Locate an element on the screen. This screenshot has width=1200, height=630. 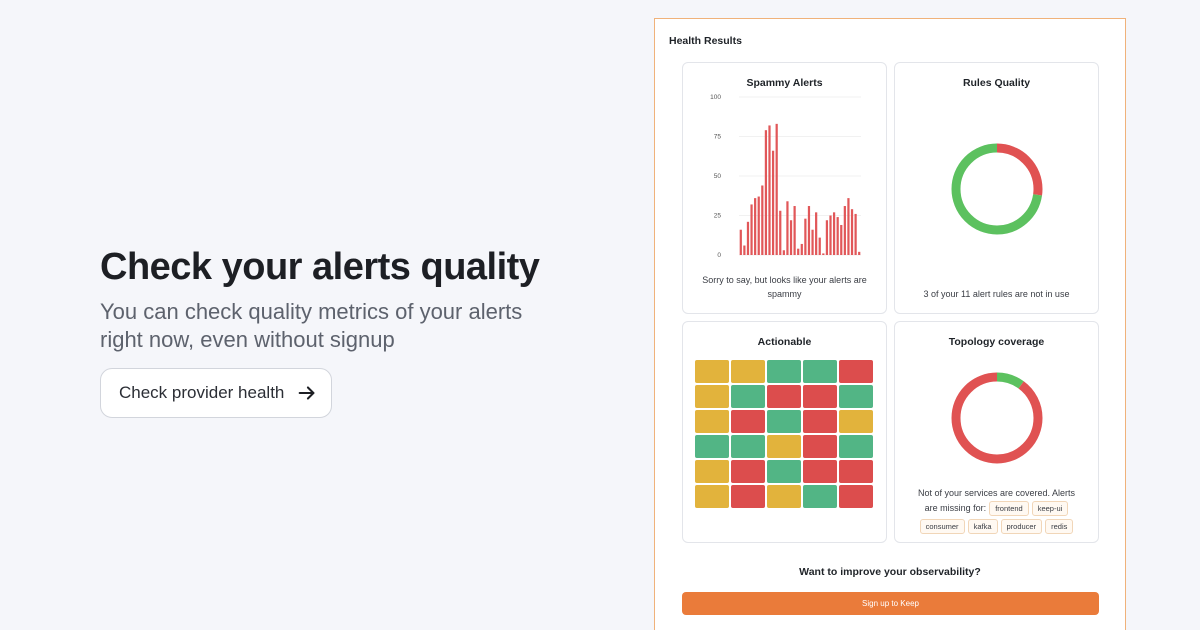
check-provider-health-button: Check provider health is located at coordinates (216, 393).